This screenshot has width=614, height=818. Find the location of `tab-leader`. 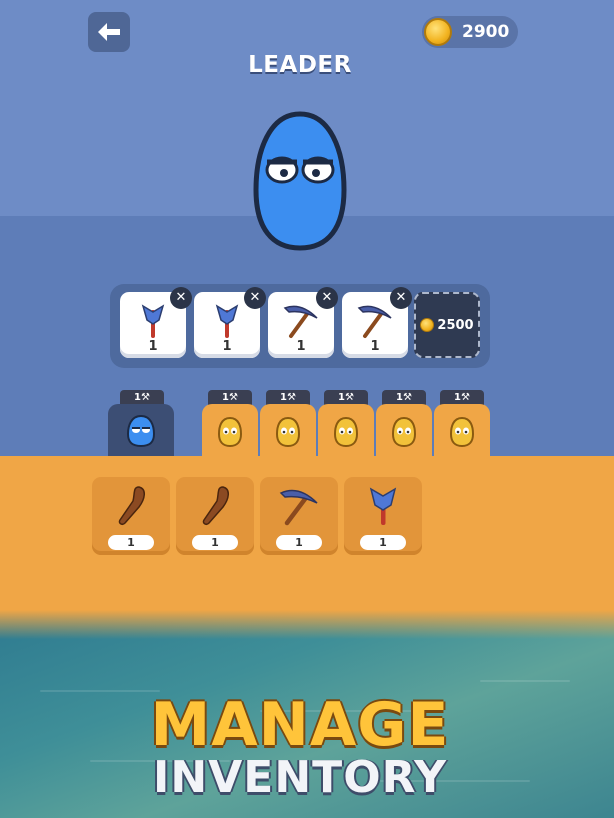

tab-leader is located at coordinates (141, 430).